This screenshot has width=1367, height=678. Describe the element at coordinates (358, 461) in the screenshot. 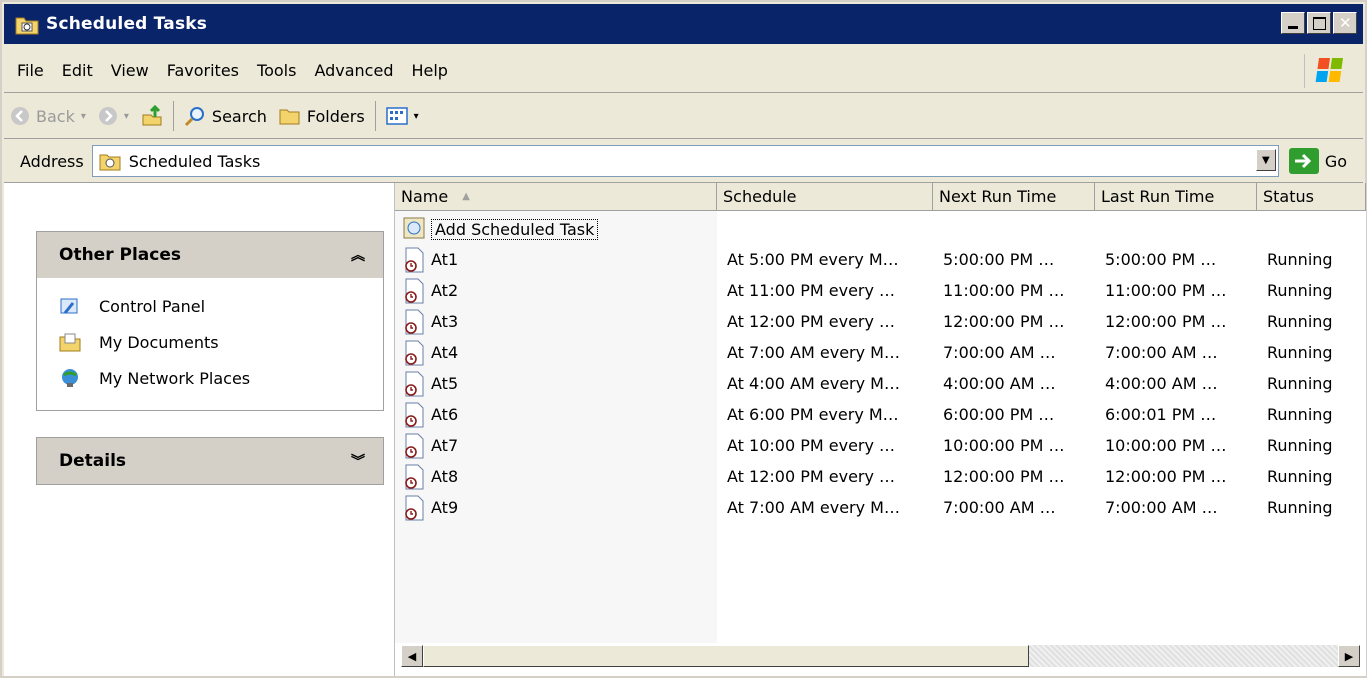

I see `expand-chevron-icon: ︾` at that location.